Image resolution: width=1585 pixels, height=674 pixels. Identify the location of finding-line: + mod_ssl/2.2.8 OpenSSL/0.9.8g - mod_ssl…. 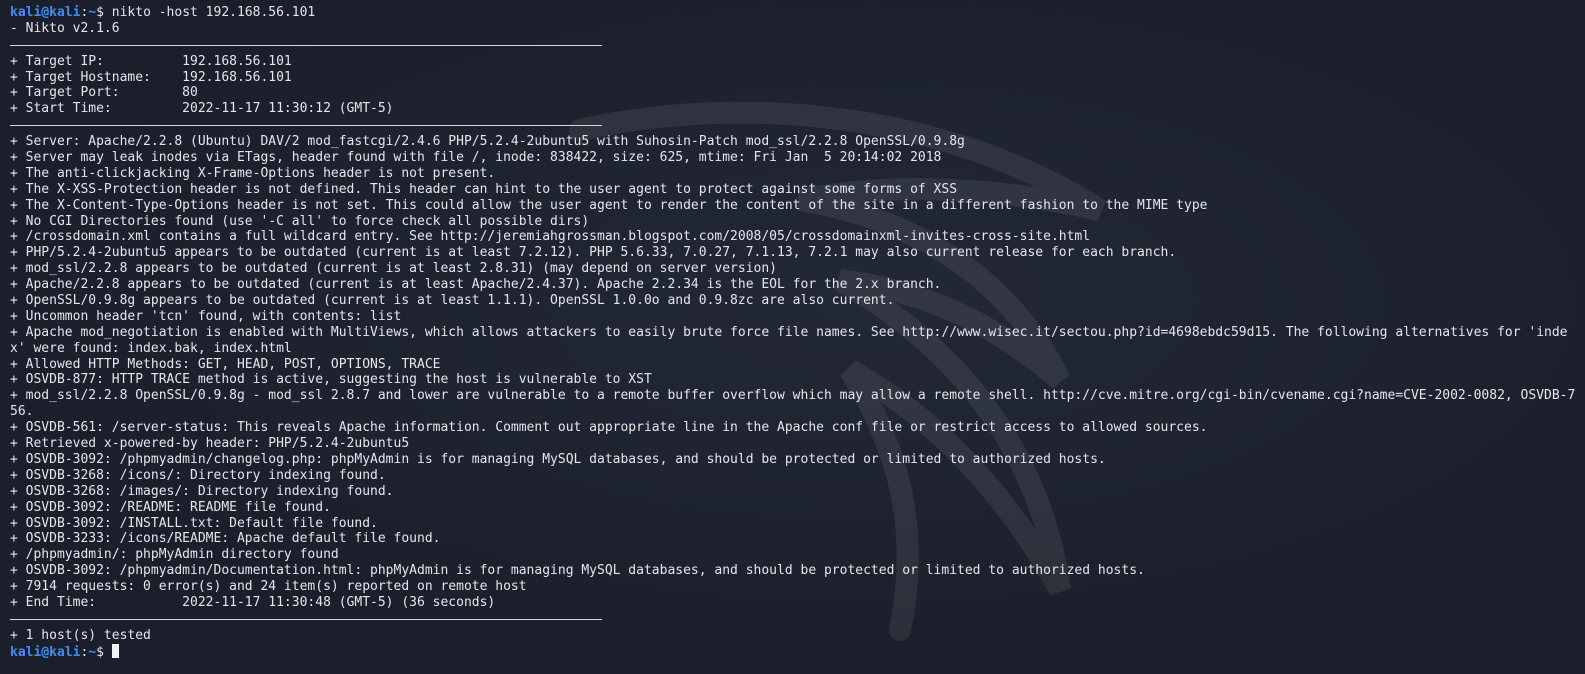
(793, 404).